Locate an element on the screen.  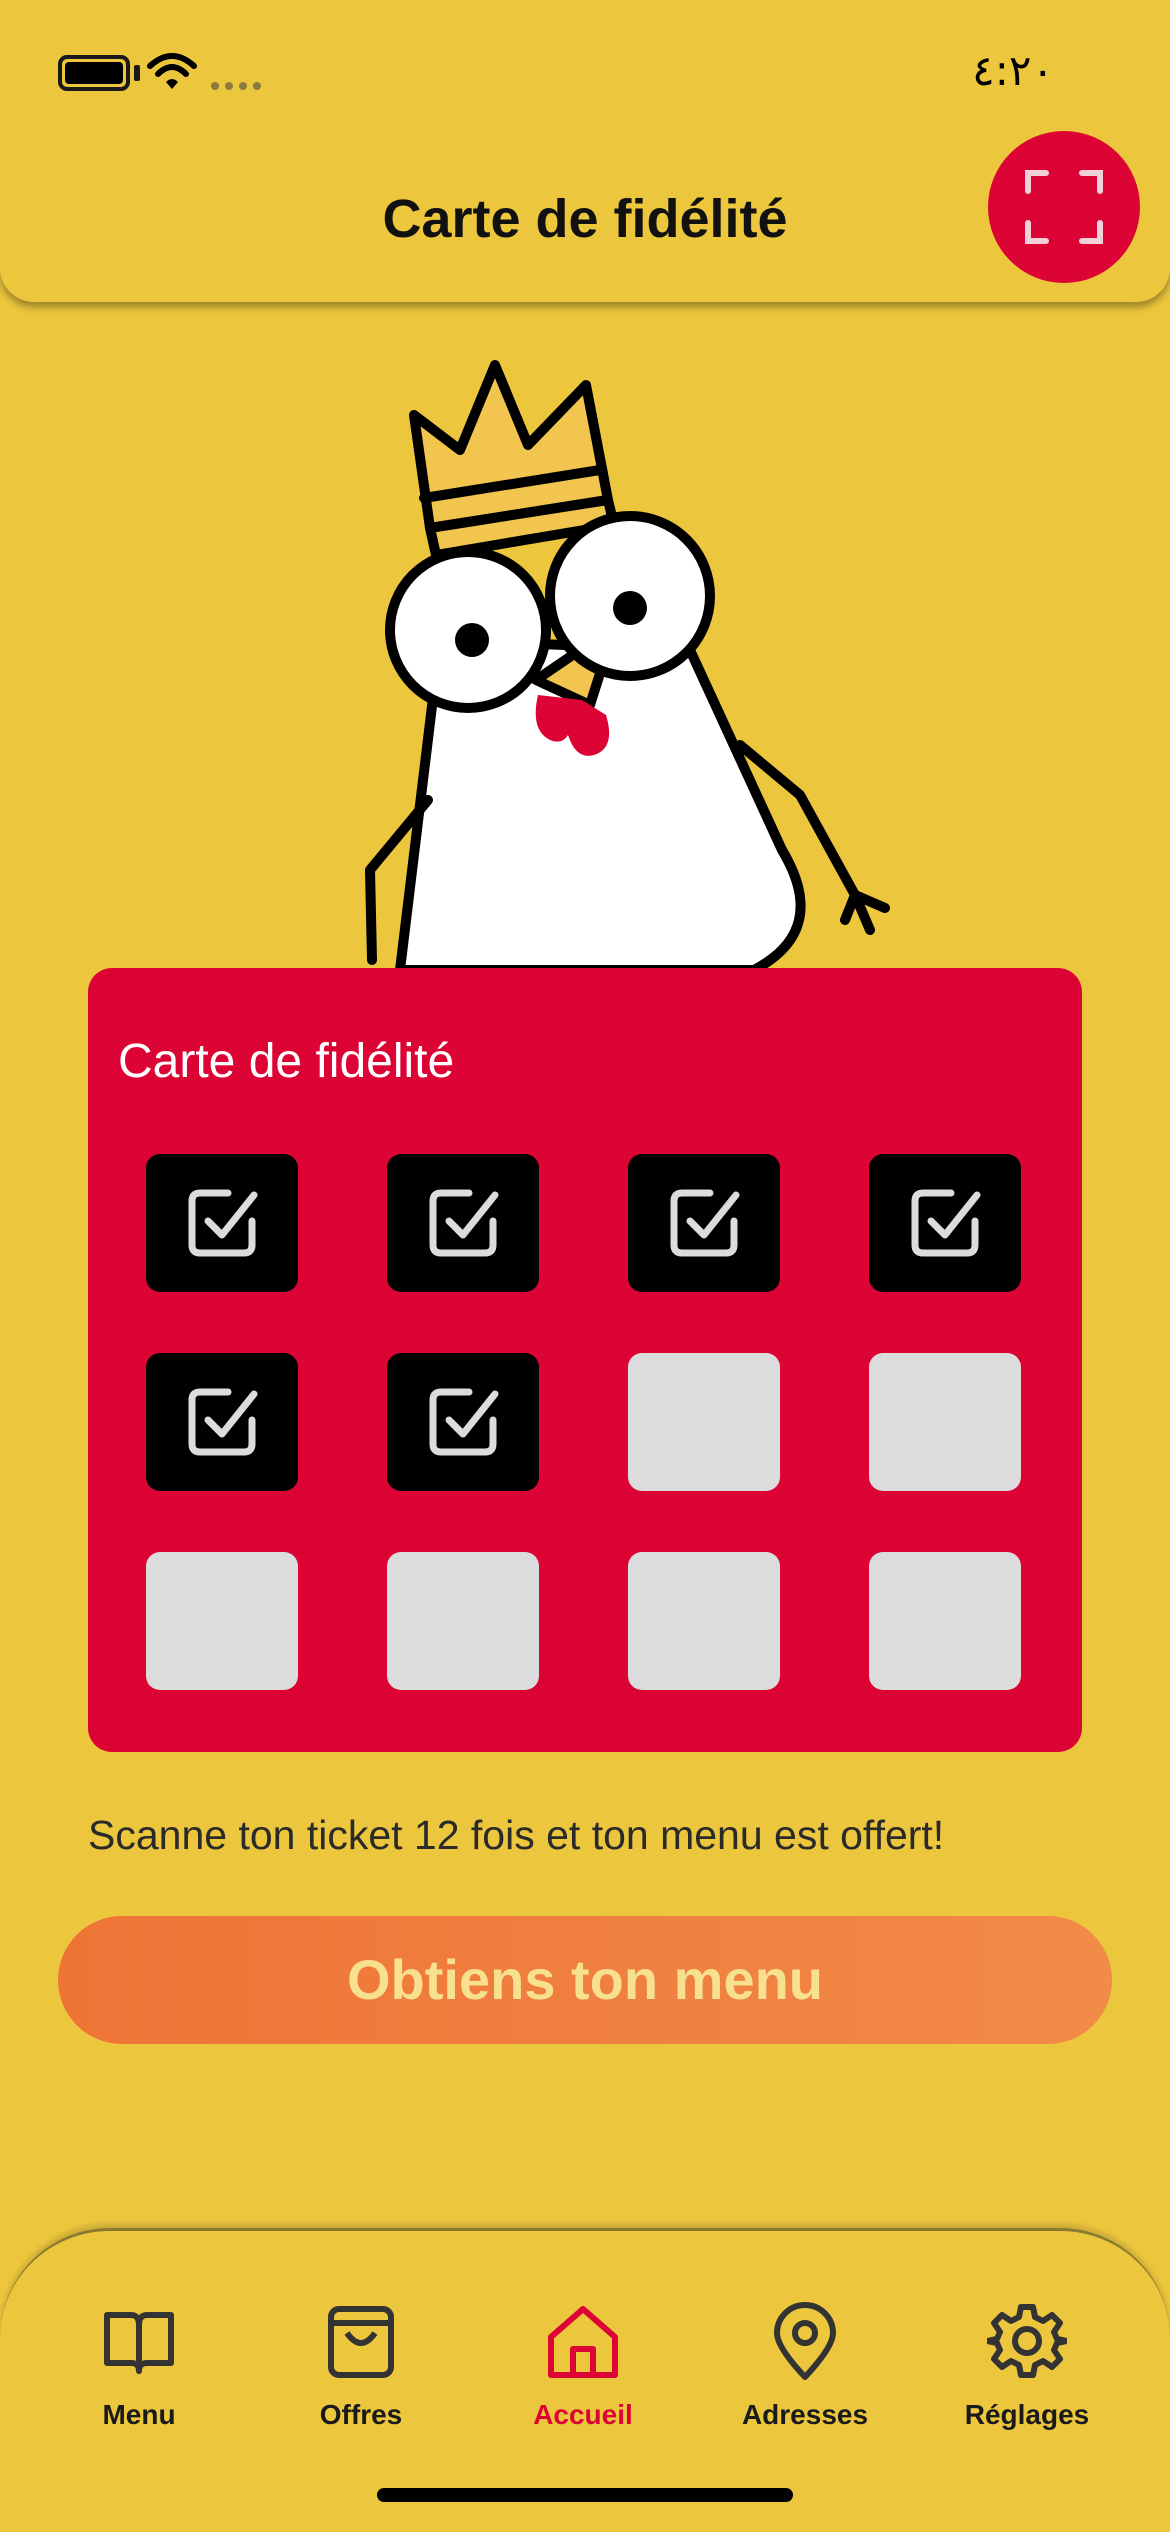
tab-bar: Menu Offres Accueil Adresses Réglages is located at coordinates (585, 2380).